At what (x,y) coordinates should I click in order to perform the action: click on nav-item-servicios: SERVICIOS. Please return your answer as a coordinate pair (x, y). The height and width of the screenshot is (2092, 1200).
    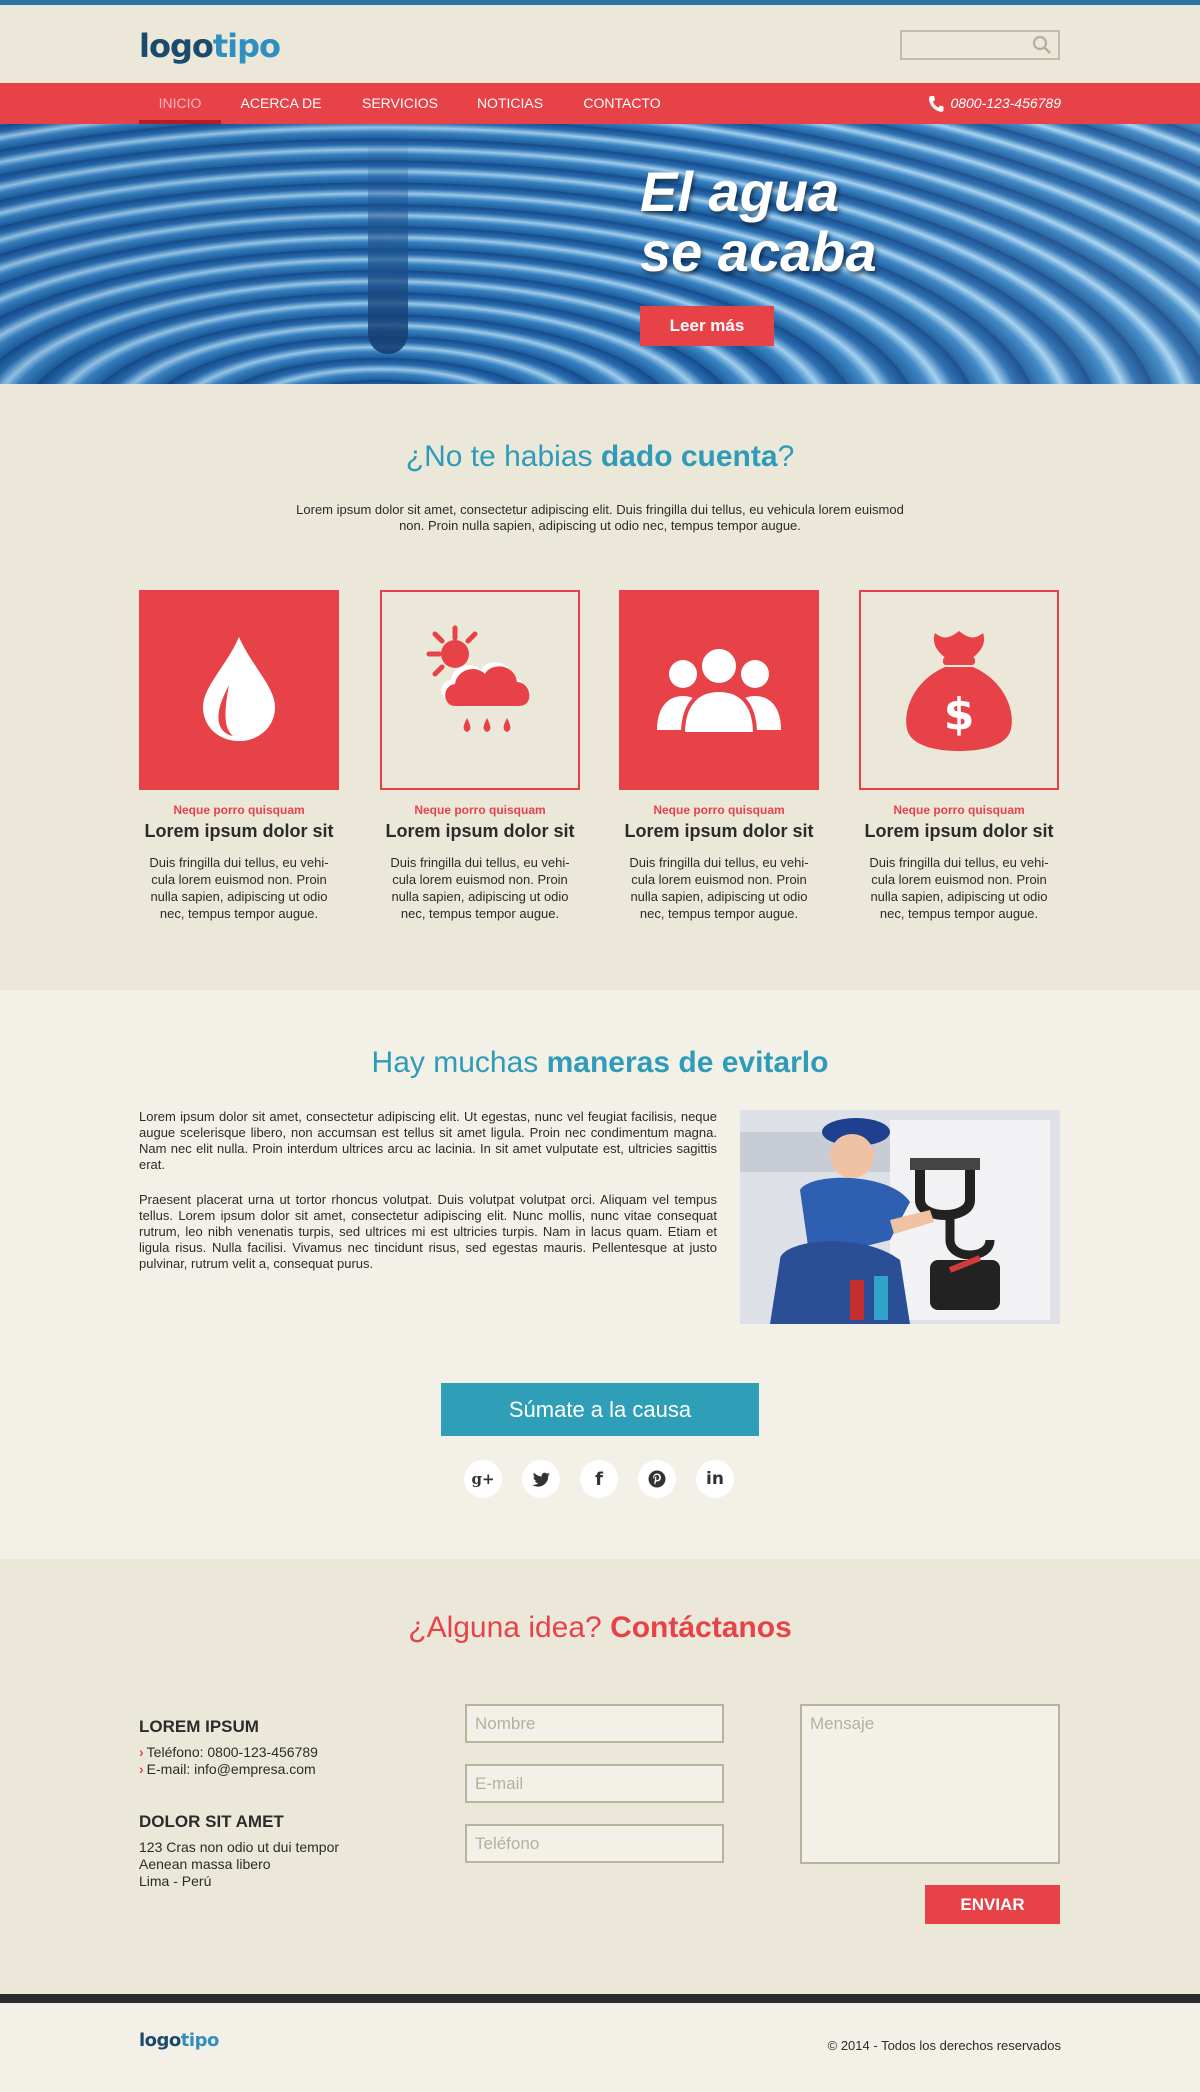
    Looking at the image, I should click on (400, 103).